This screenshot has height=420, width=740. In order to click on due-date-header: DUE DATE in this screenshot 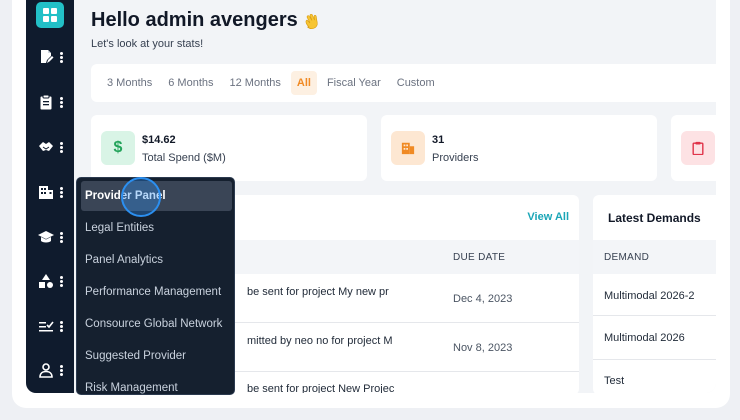, I will do `click(479, 257)`.